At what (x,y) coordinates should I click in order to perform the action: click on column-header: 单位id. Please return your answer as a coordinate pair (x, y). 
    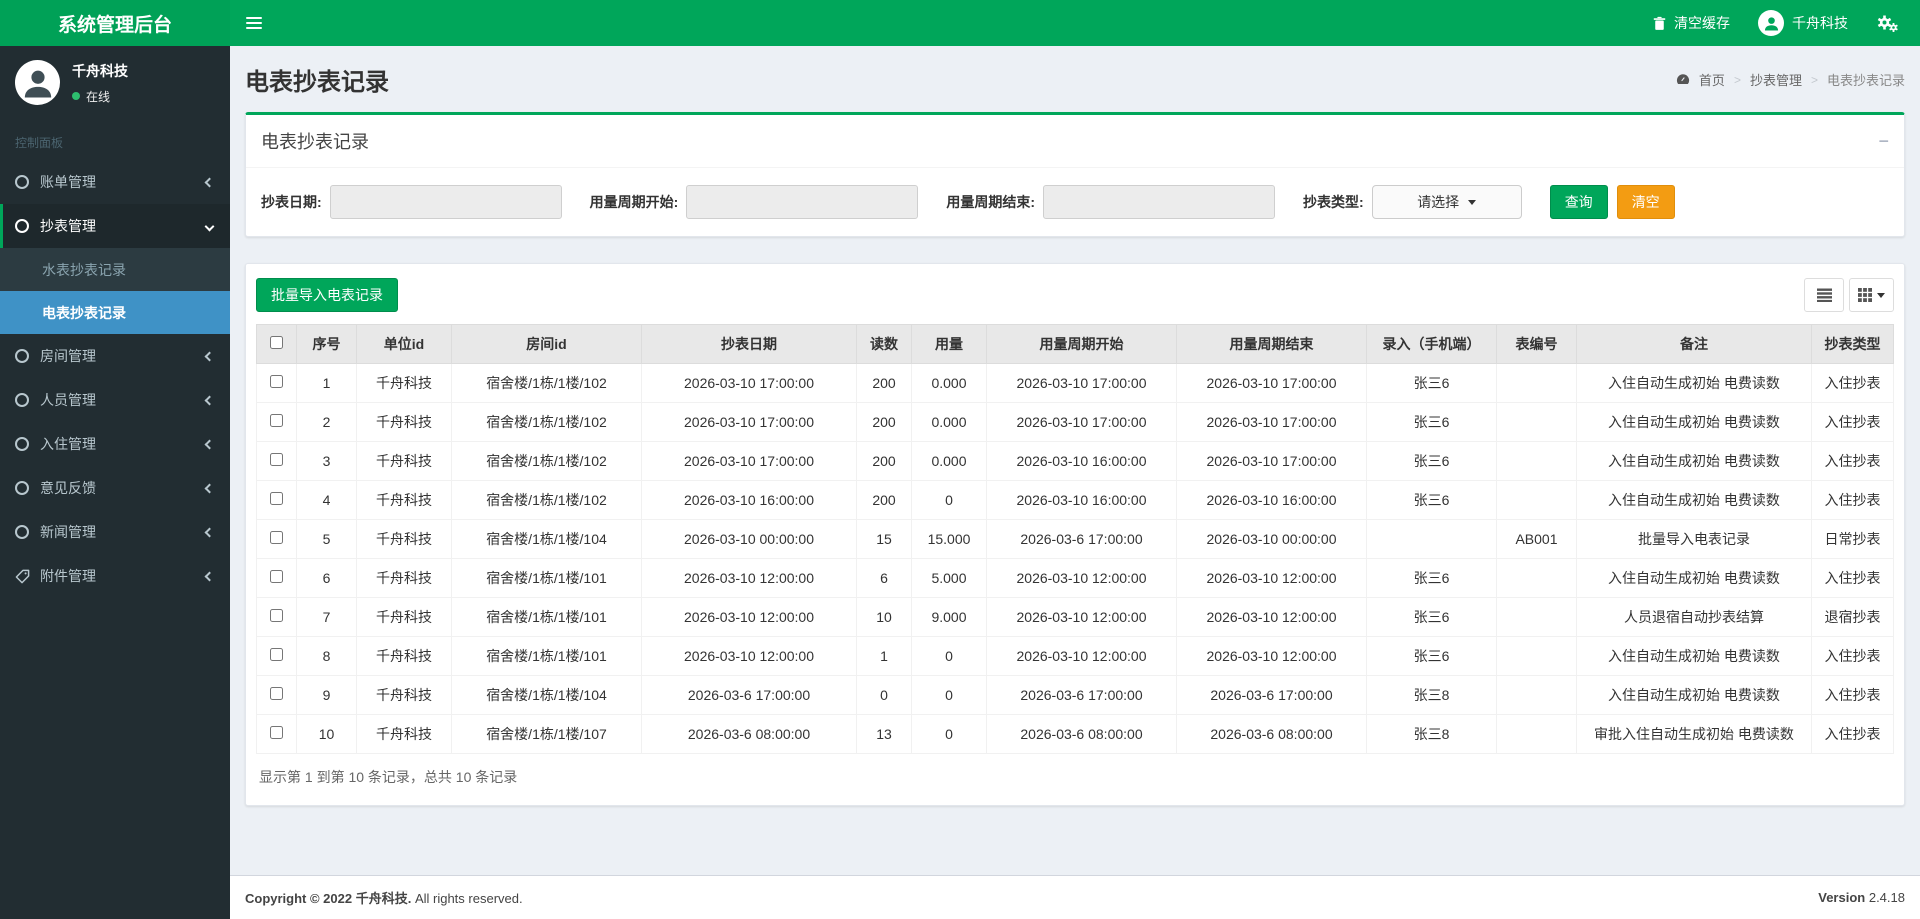
    Looking at the image, I should click on (404, 344).